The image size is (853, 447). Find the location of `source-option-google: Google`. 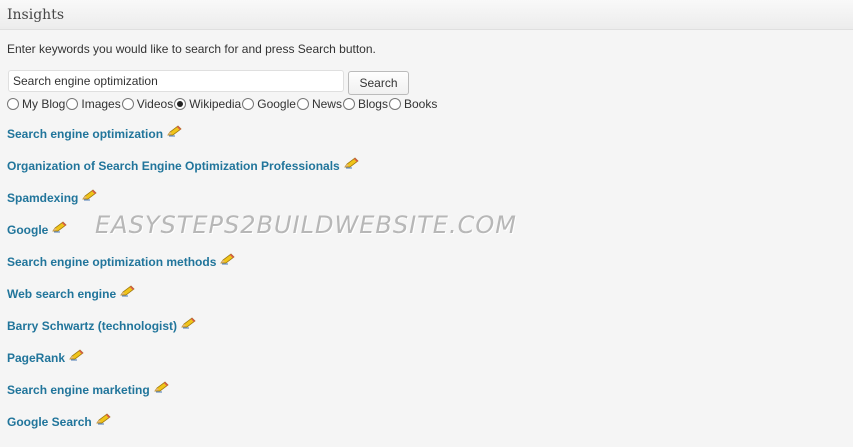

source-option-google: Google is located at coordinates (269, 104).